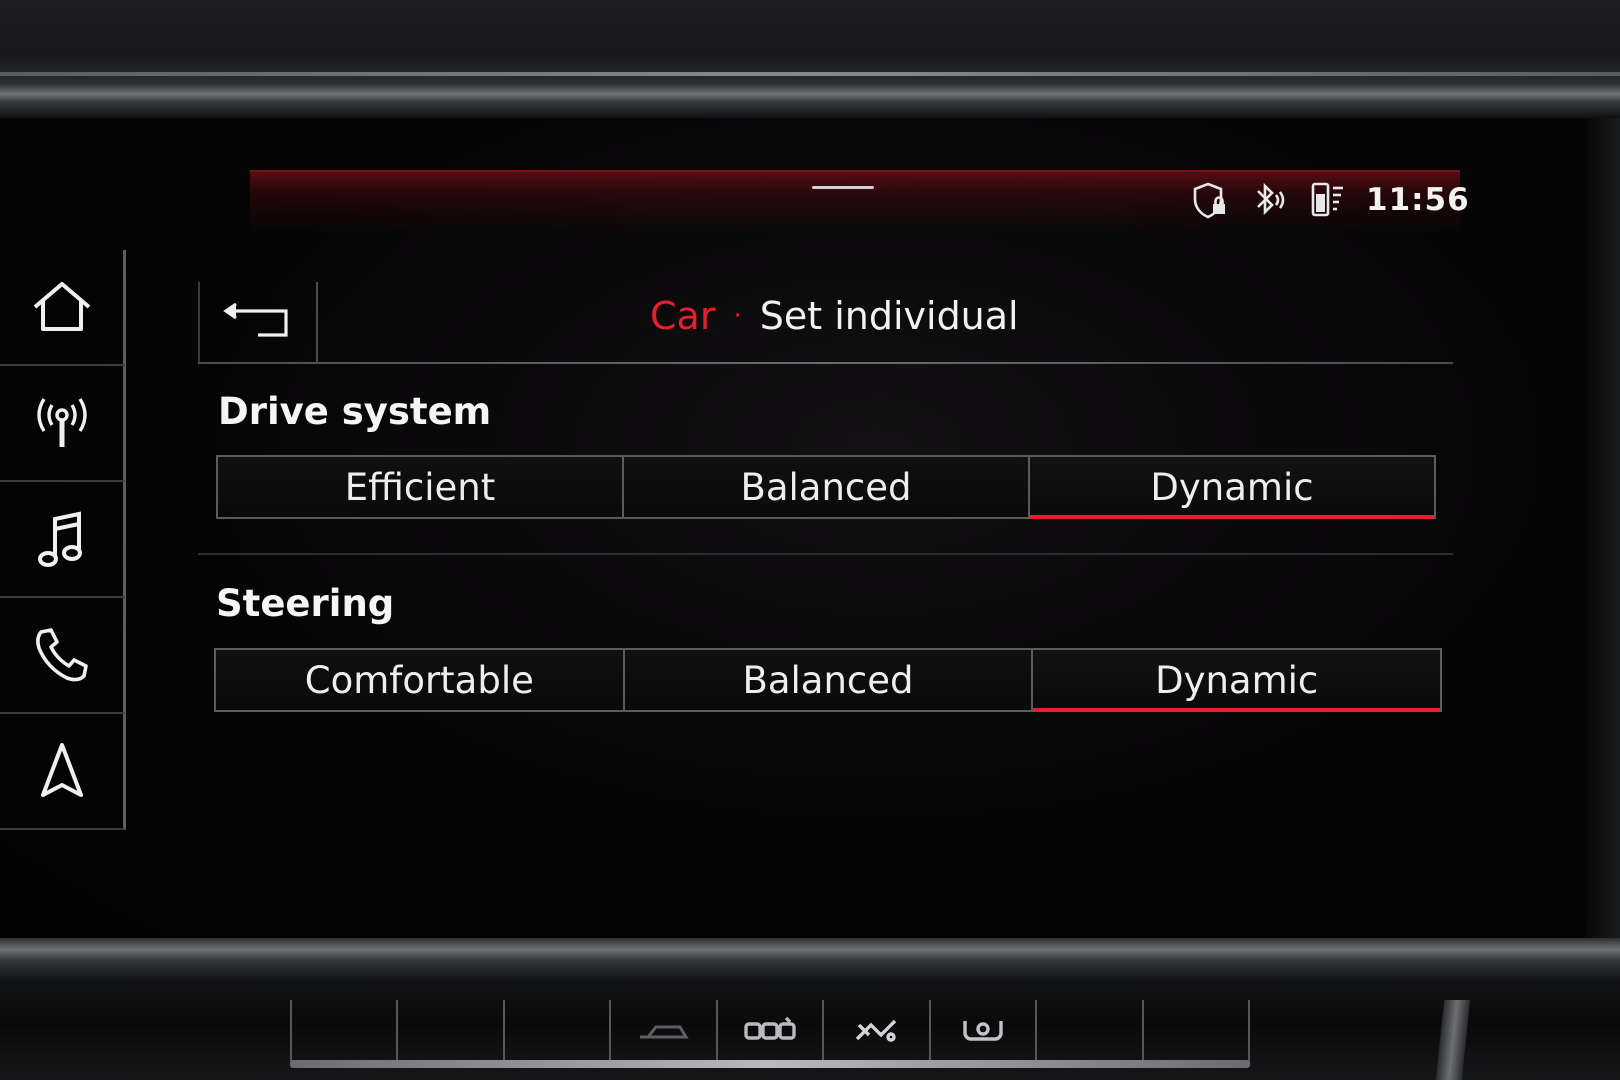 The height and width of the screenshot is (1080, 1620). Describe the element at coordinates (1418, 200) in the screenshot. I see `clock: 11:56` at that location.